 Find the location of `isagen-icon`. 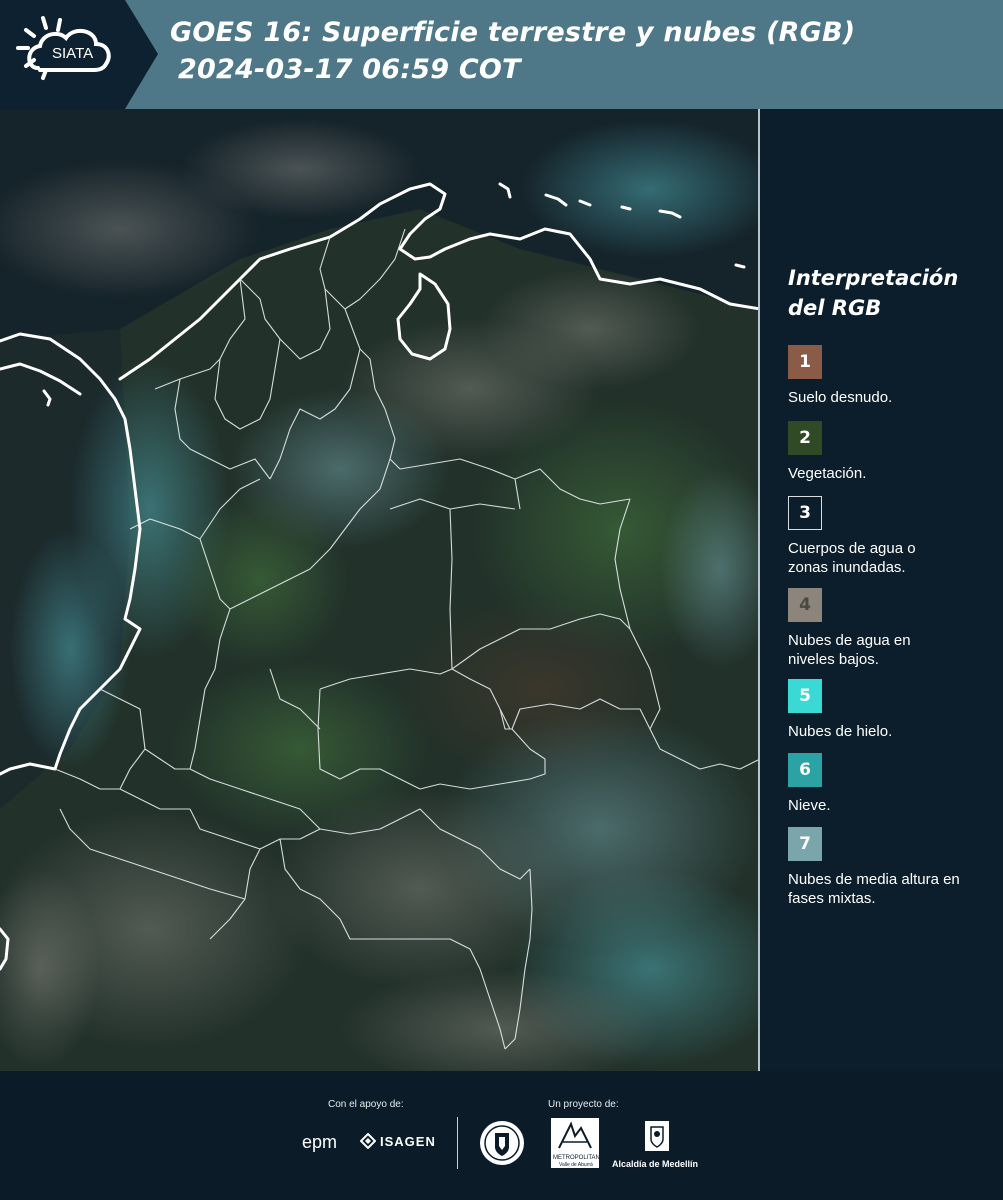

isagen-icon is located at coordinates (368, 1141).